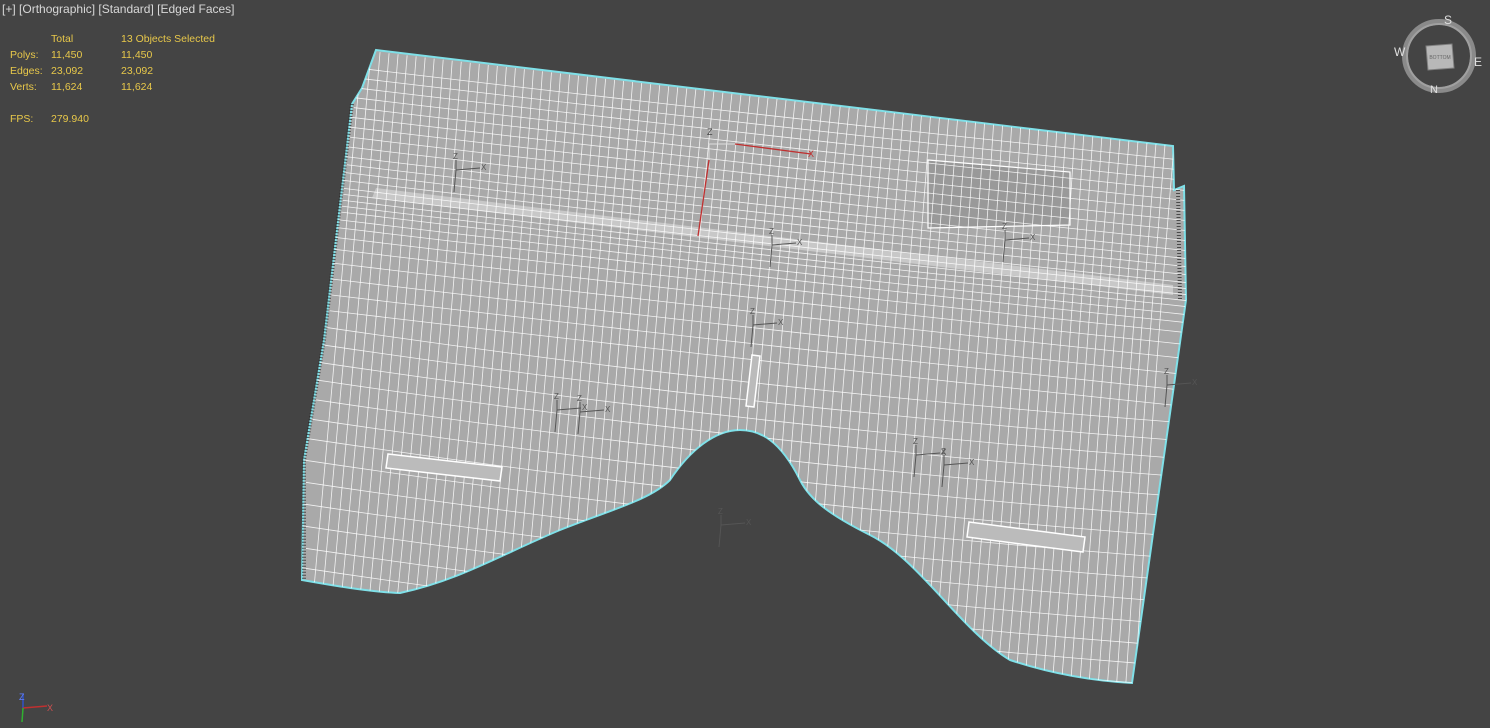 The width and height of the screenshot is (1490, 728). What do you see at coordinates (67, 71) in the screenshot?
I see `stats-total: 23,092` at bounding box center [67, 71].